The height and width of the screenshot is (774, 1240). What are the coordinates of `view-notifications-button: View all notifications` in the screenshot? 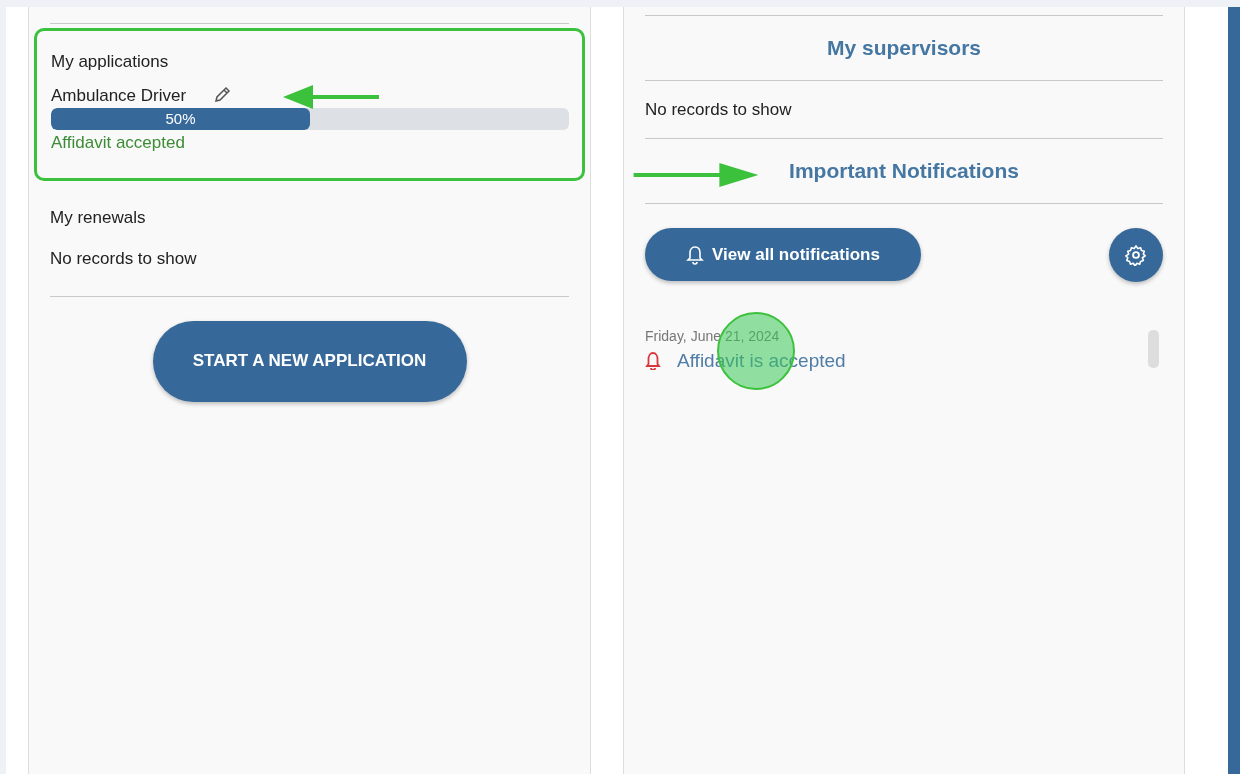 It's located at (783, 254).